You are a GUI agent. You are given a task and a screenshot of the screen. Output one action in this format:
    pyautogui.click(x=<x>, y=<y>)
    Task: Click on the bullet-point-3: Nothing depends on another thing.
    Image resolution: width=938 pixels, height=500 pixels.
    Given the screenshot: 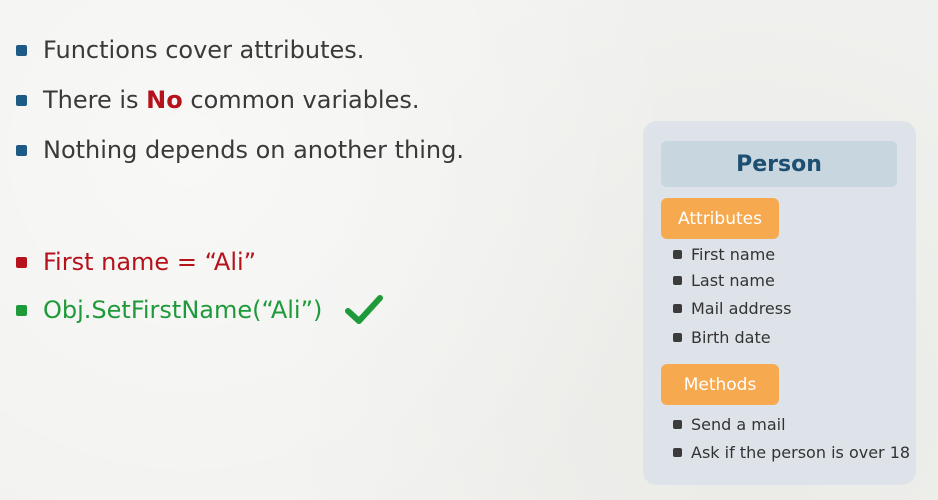 What is the action you would take?
    pyautogui.click(x=240, y=150)
    